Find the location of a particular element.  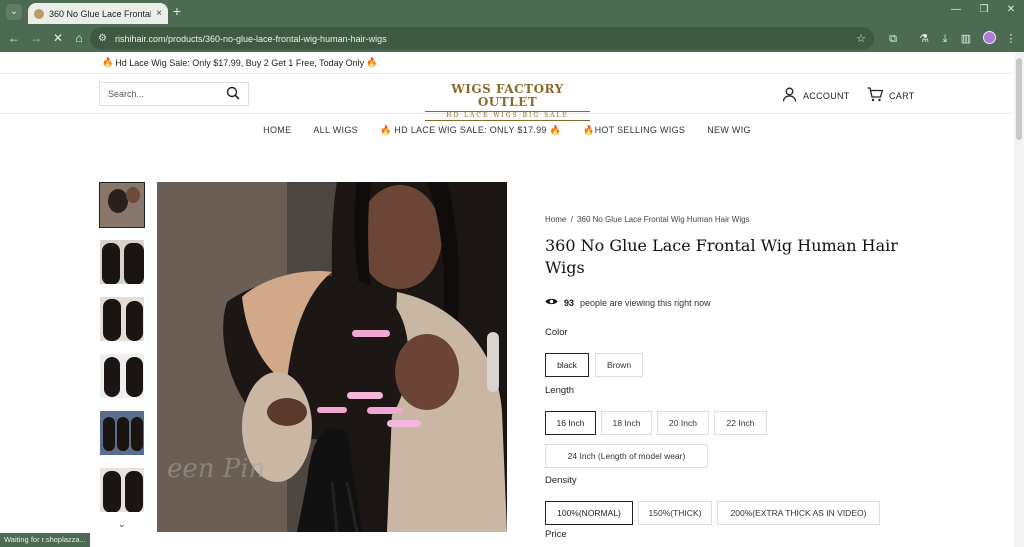

color-option-black: black is located at coordinates (567, 365).